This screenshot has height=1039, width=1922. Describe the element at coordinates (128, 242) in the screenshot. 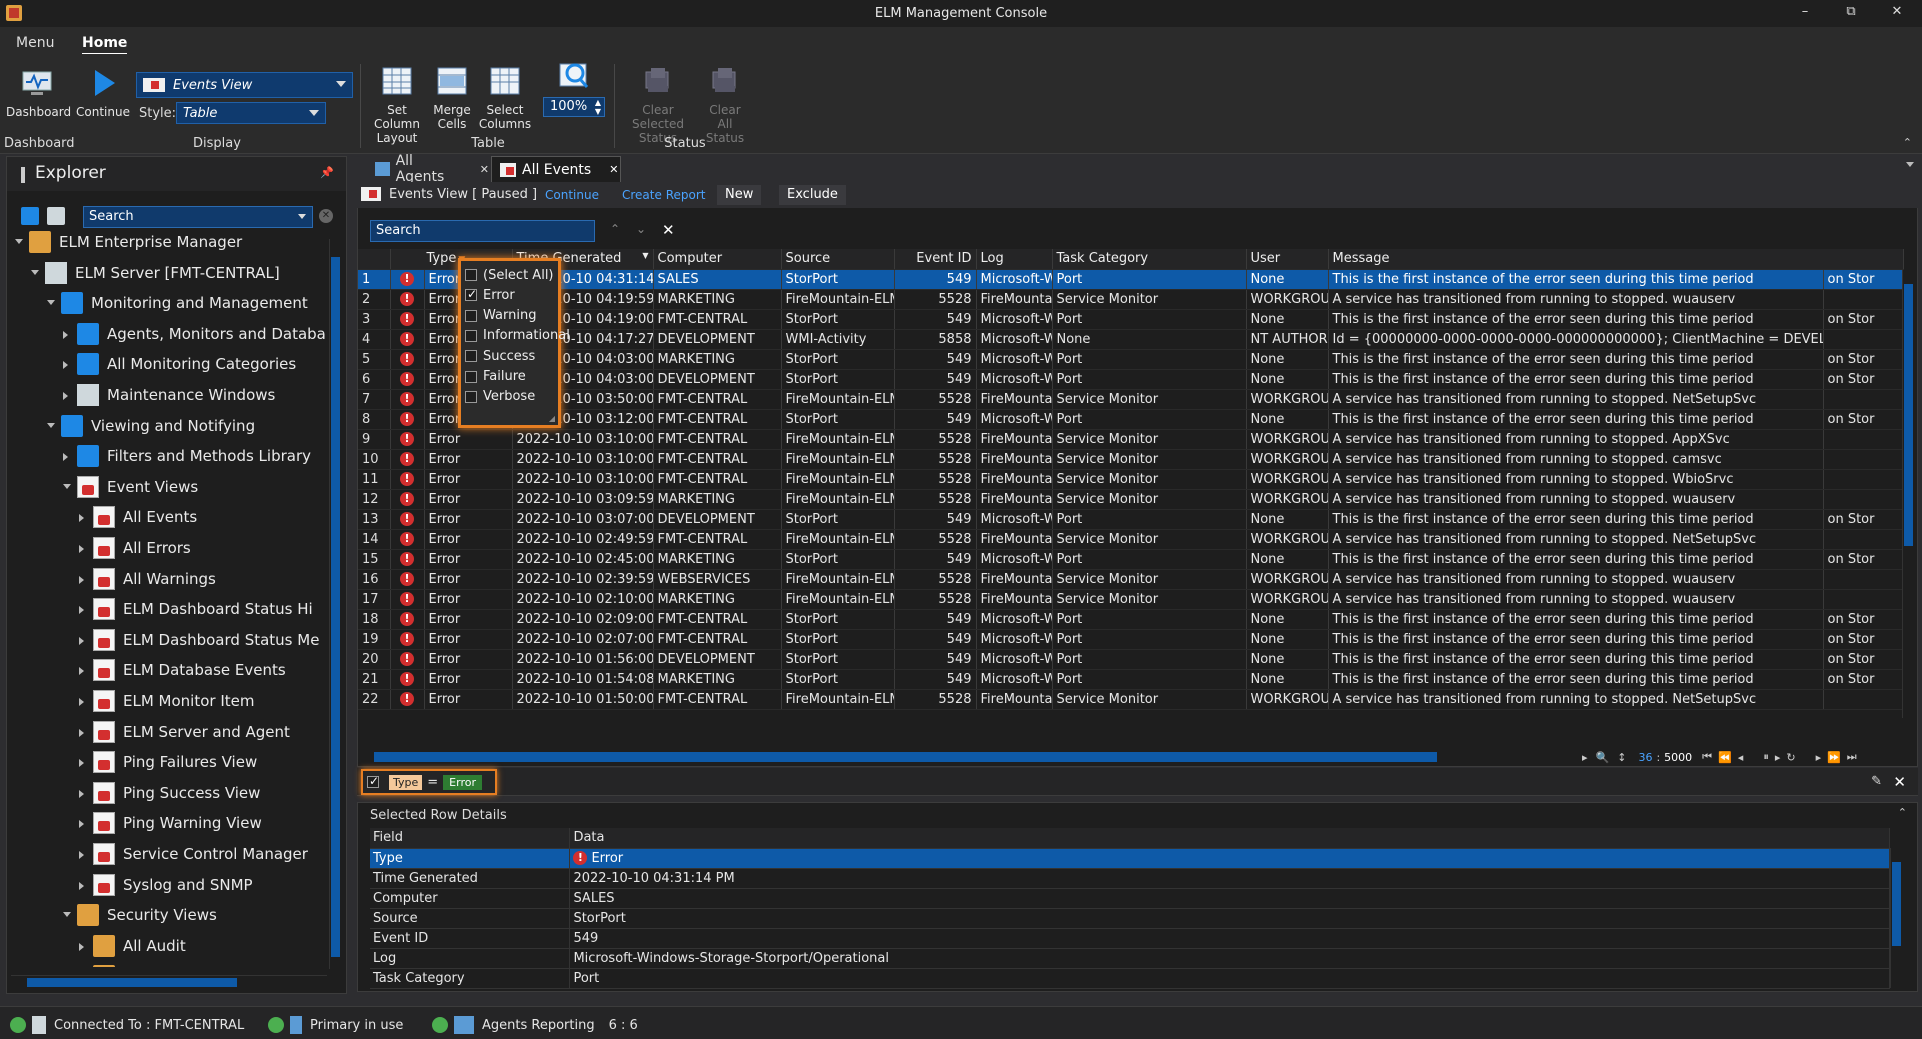

I see `tree-item: ELM Enterprise Manager` at that location.